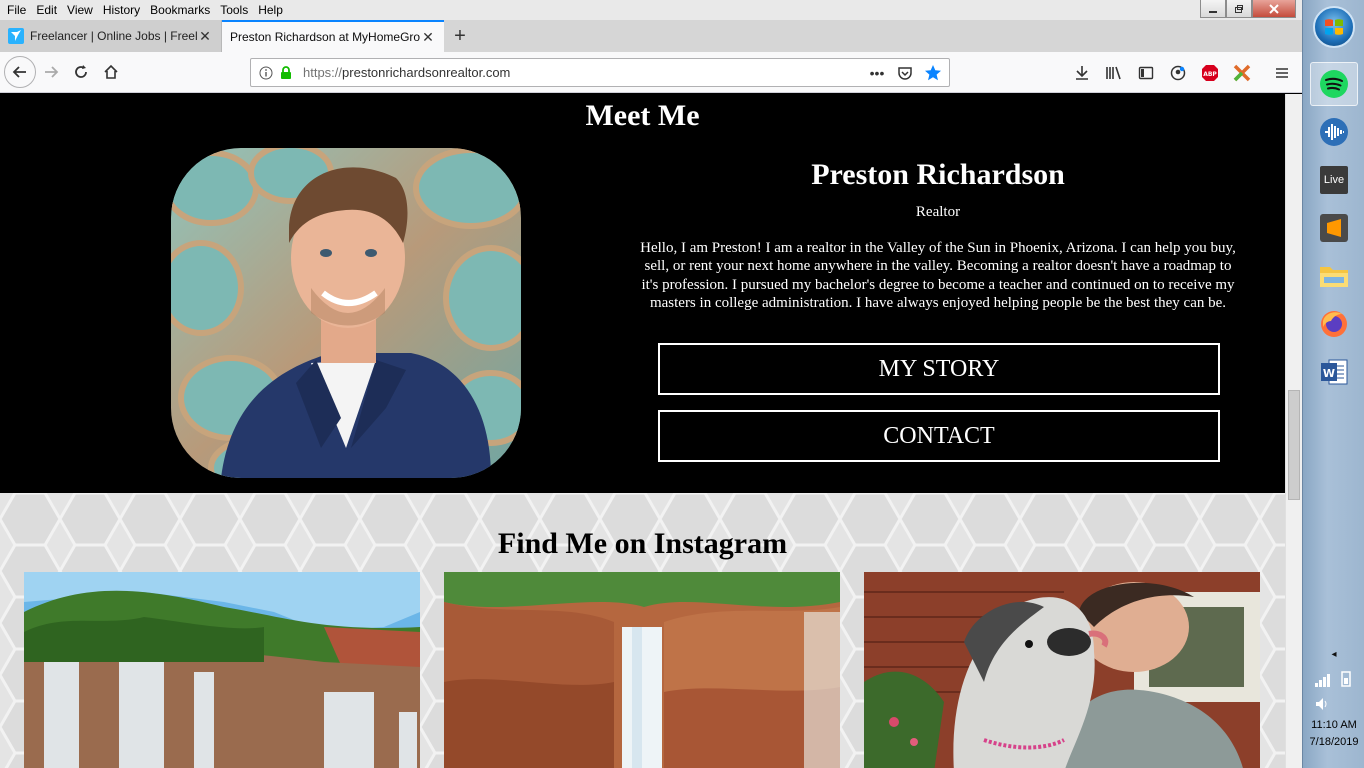 The width and height of the screenshot is (1364, 768). Describe the element at coordinates (323, 72) in the screenshot. I see `url-scheme: https://` at that location.